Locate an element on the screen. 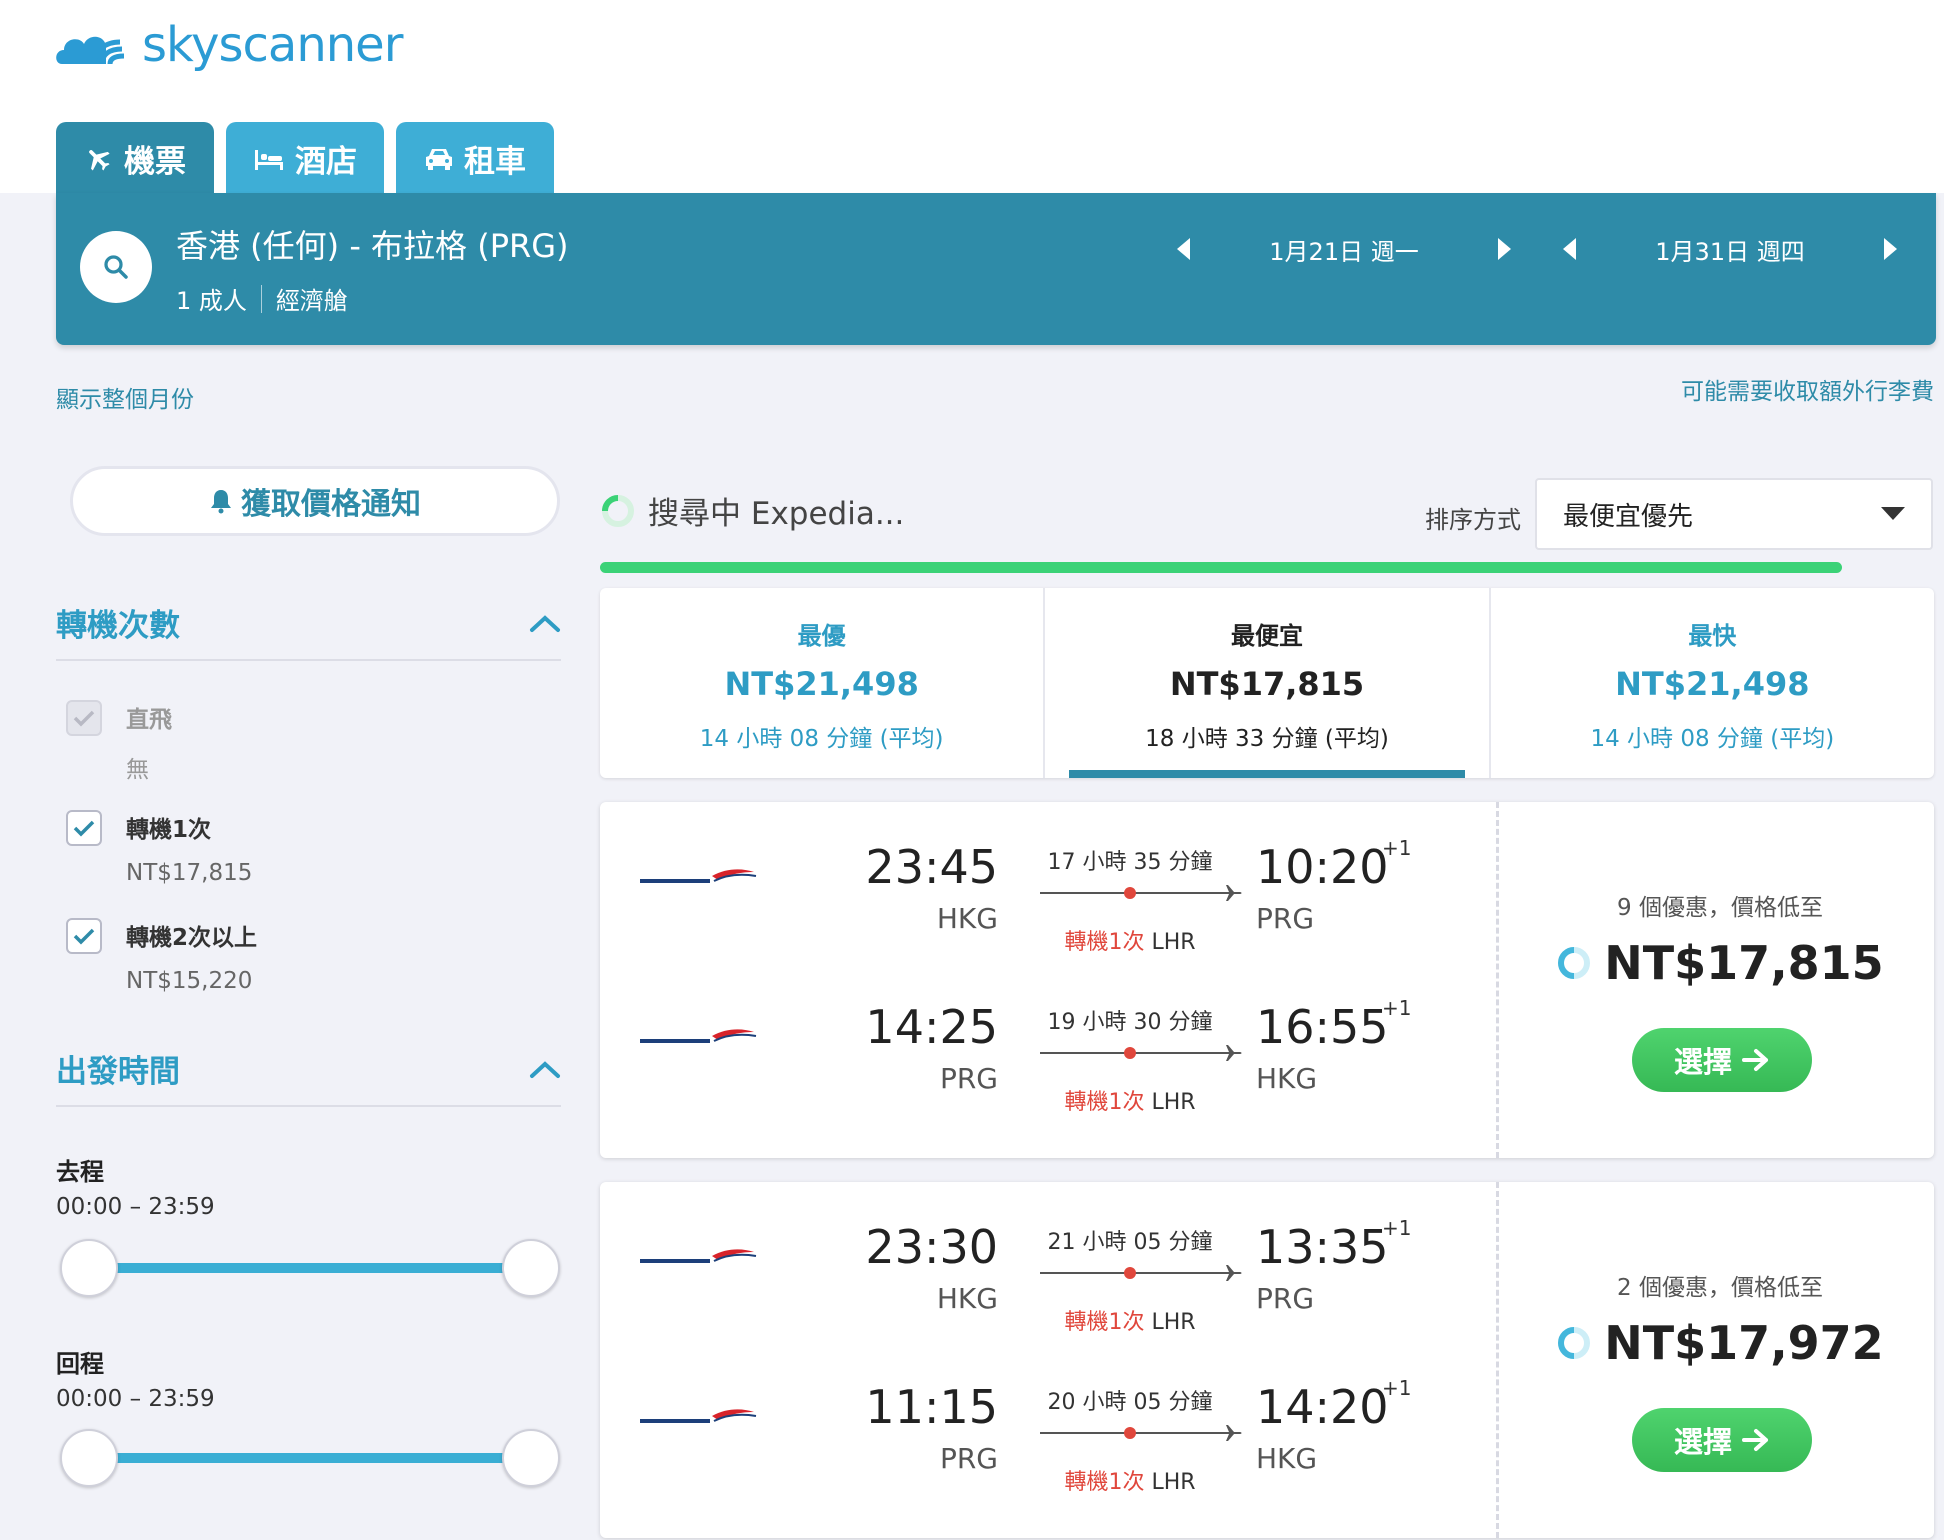  return-label: 回程 is located at coordinates (80, 1364).